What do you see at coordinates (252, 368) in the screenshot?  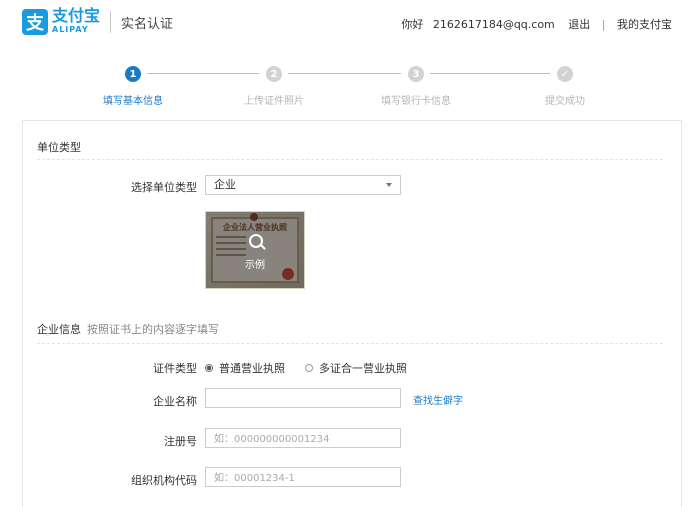 I see `radio-normal-license-label: 普通营业执照` at bounding box center [252, 368].